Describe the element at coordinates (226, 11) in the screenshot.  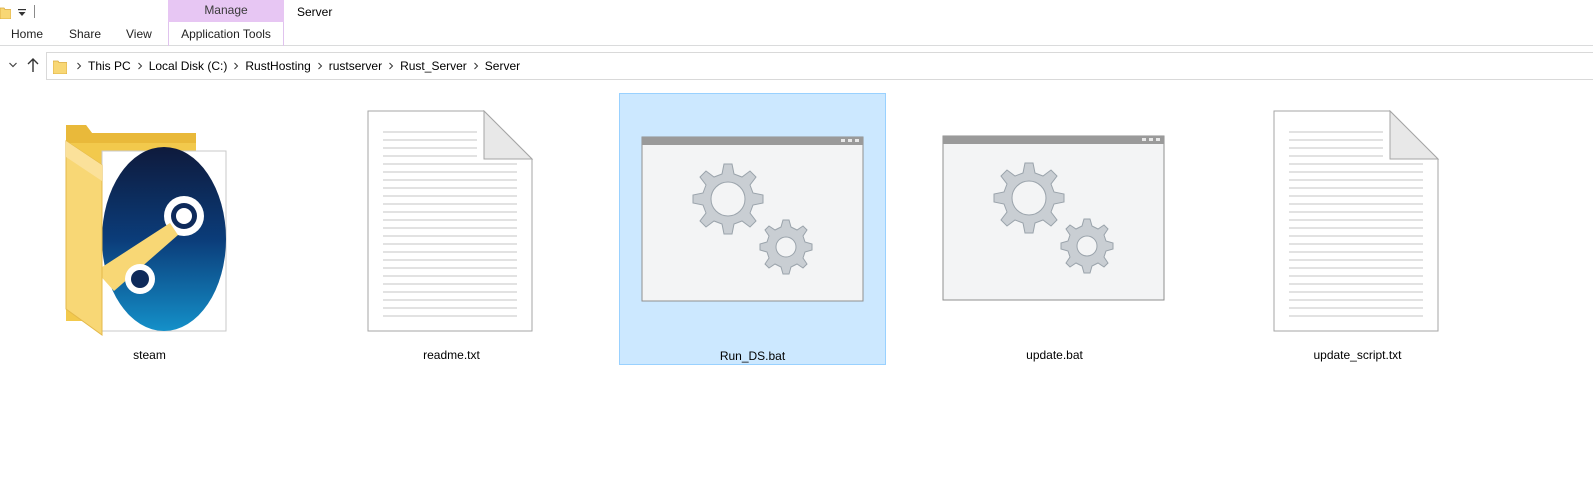
I see `manage-context-group: Manage` at that location.